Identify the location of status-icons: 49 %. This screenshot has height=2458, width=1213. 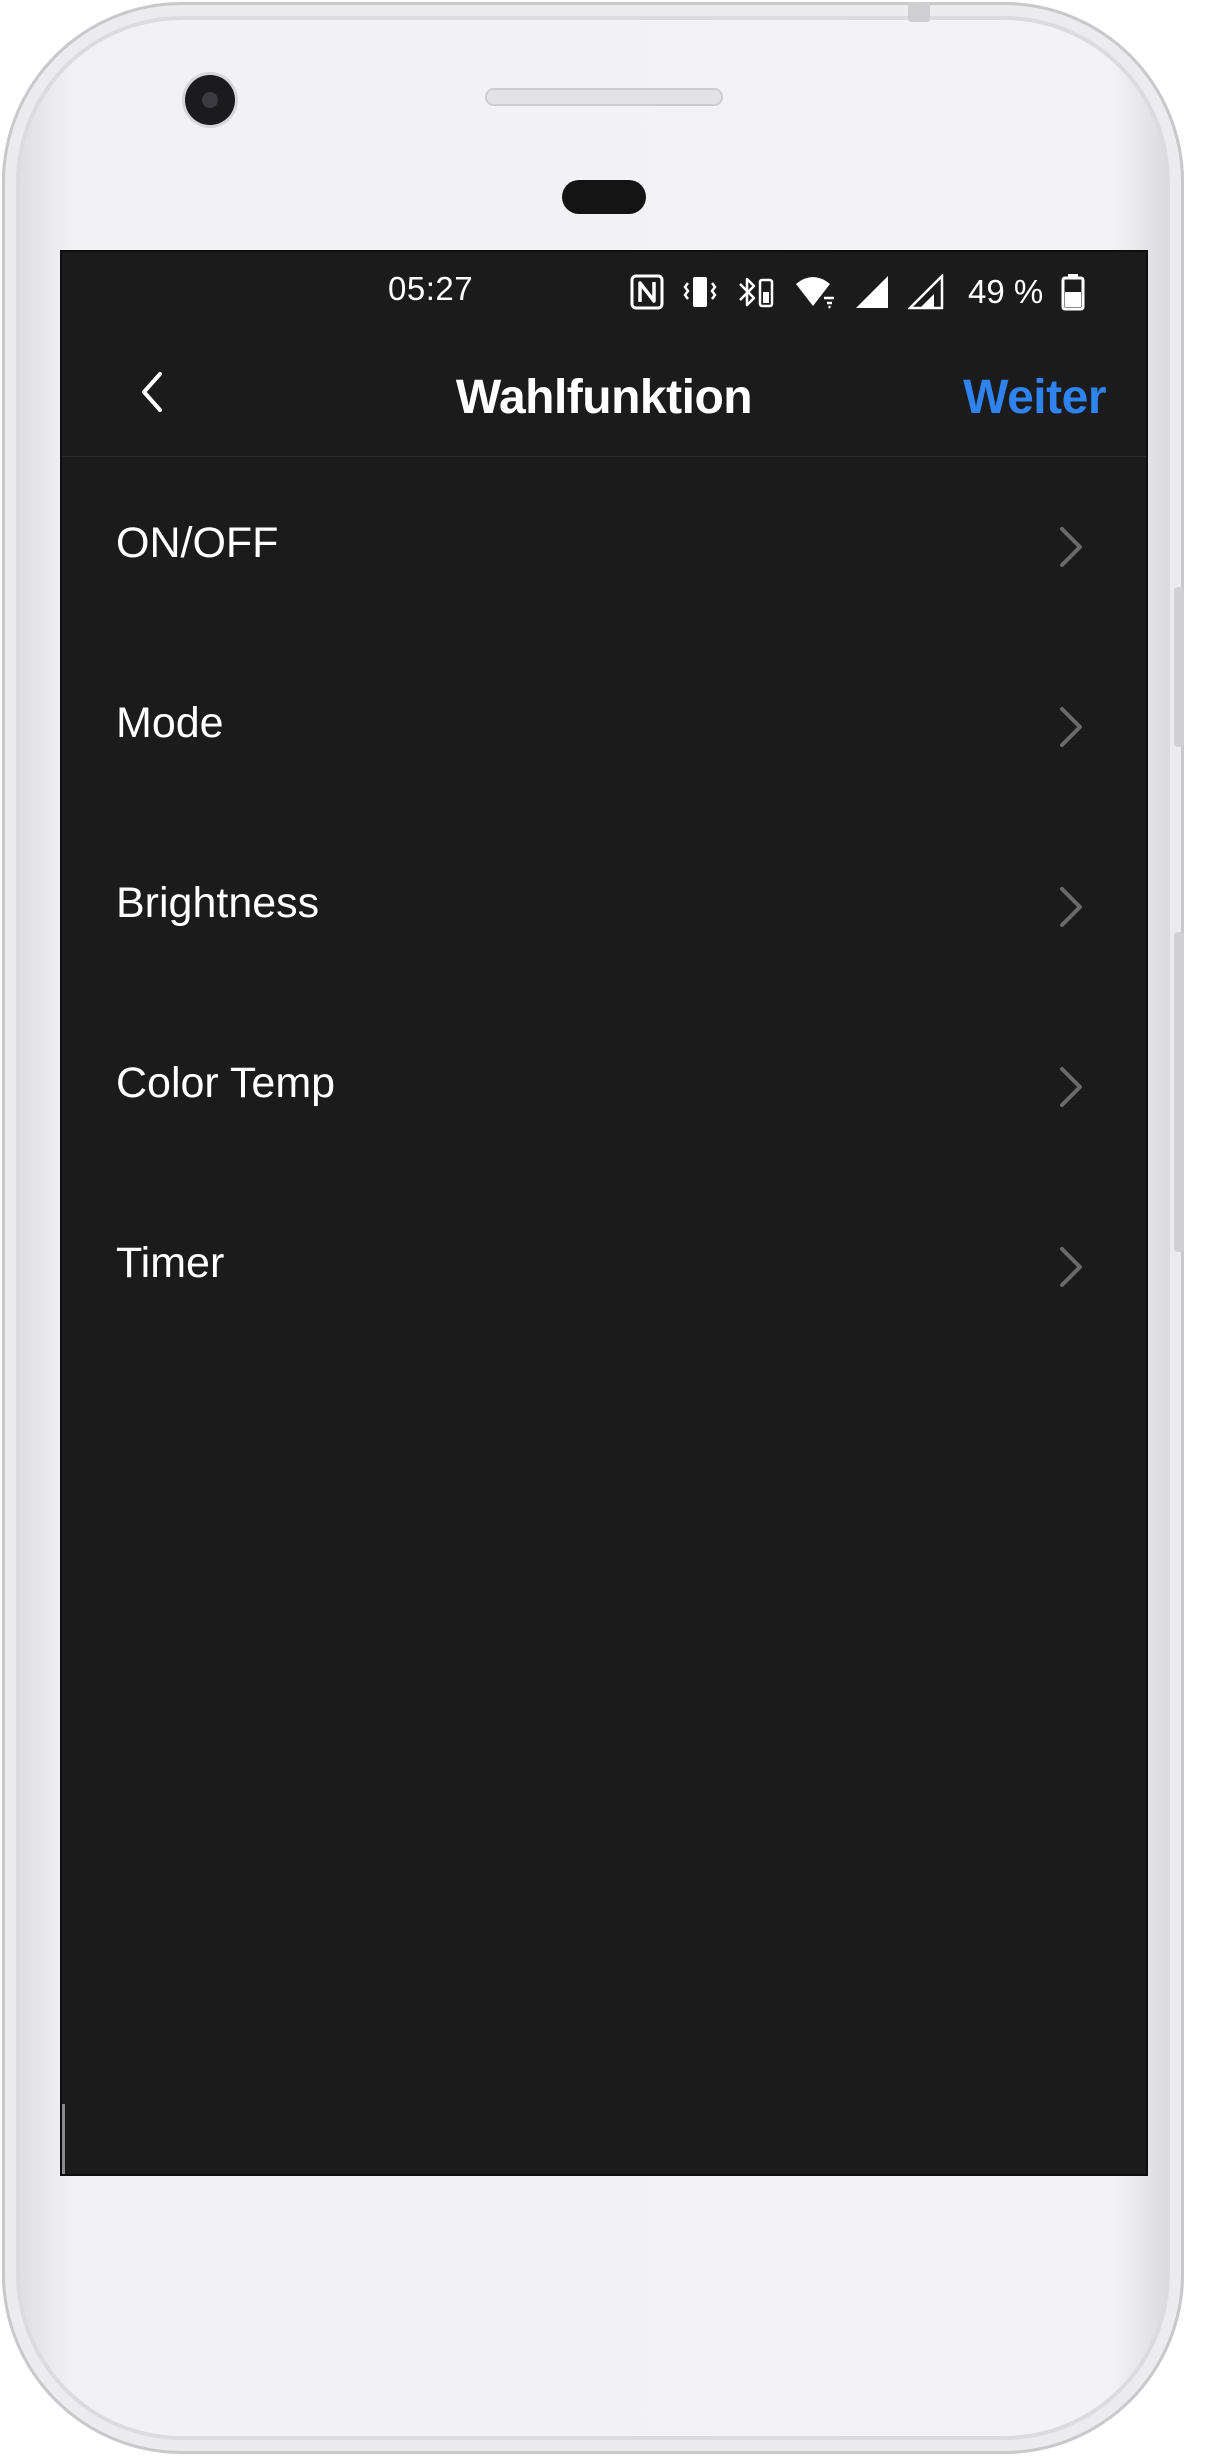
(857, 292).